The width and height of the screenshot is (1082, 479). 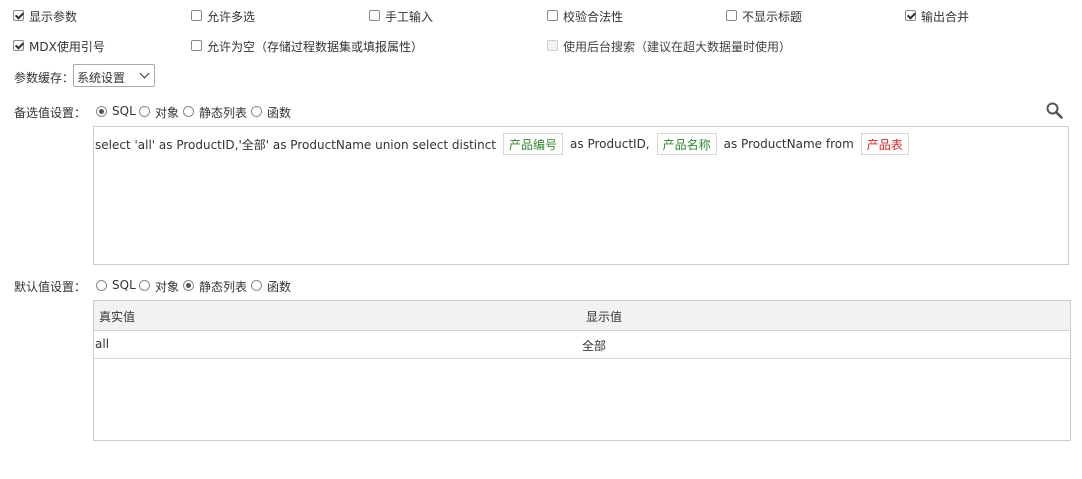 What do you see at coordinates (279, 287) in the screenshot?
I see `default-radio-function-label: 函数` at bounding box center [279, 287].